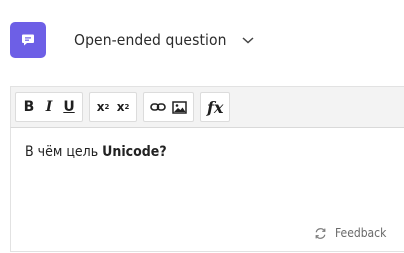 Image resolution: width=404 pixels, height=253 pixels. What do you see at coordinates (29, 107) in the screenshot?
I see `bold-button: B` at bounding box center [29, 107].